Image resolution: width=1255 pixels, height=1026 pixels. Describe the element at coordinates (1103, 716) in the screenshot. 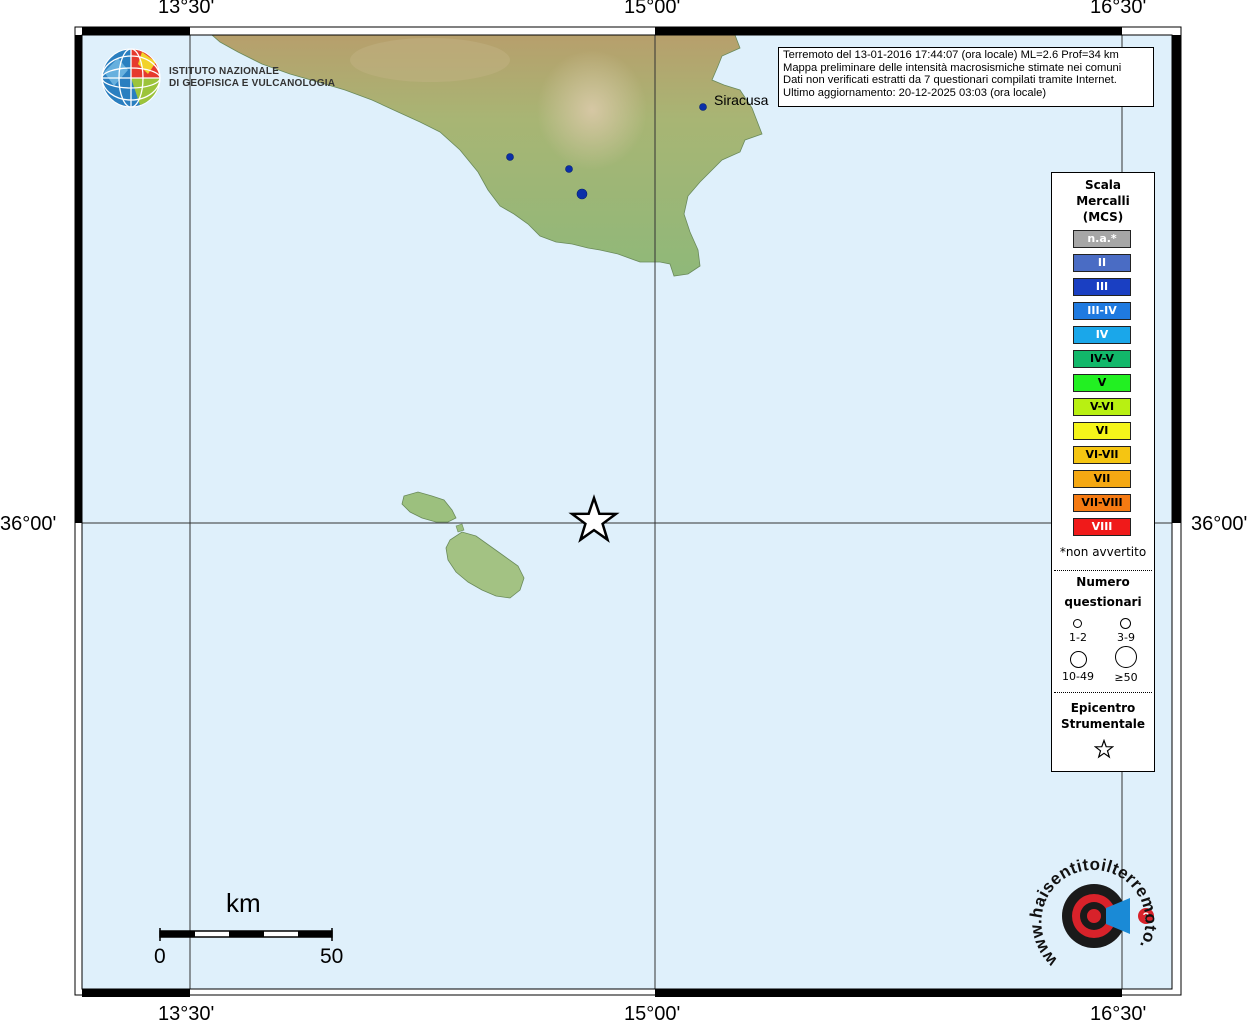

I see `epicenter-title: Epicentro Strumentale` at that location.